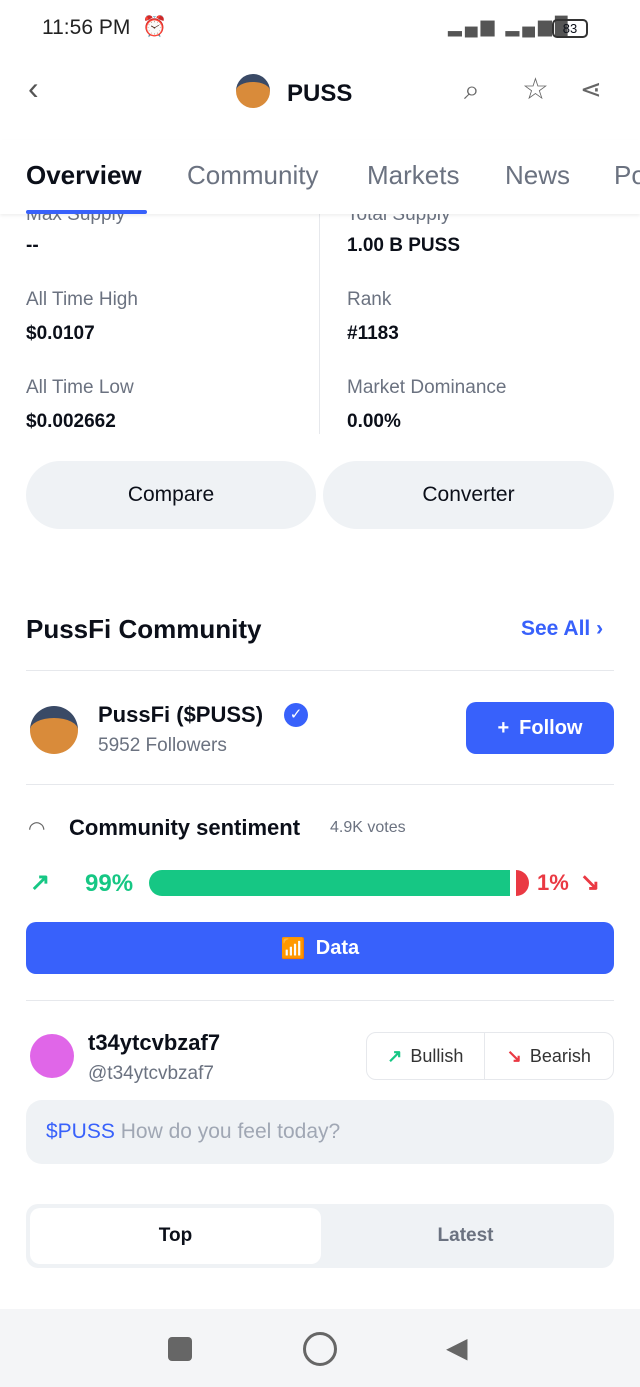 The width and height of the screenshot is (640, 1387). Describe the element at coordinates (60, 333) in the screenshot. I see `ath-value: $0.0107` at that location.